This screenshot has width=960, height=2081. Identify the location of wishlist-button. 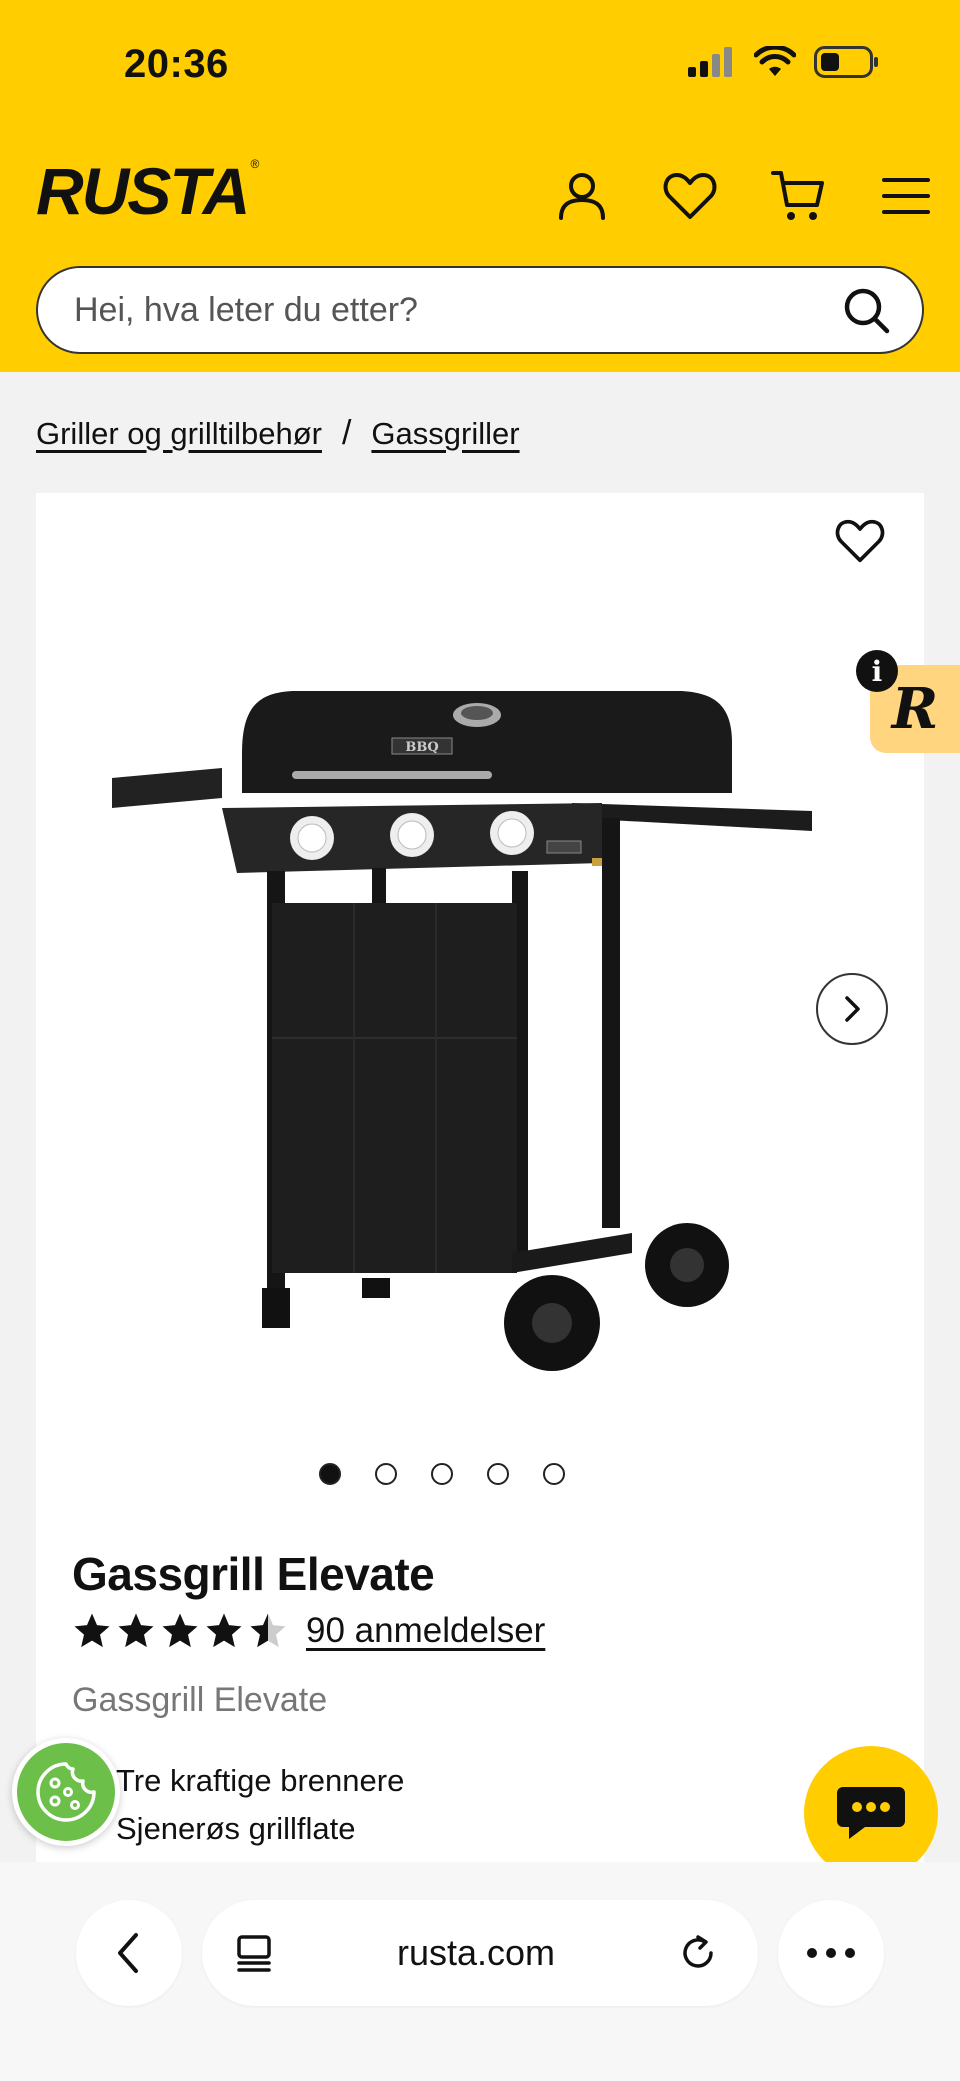
(690, 196).